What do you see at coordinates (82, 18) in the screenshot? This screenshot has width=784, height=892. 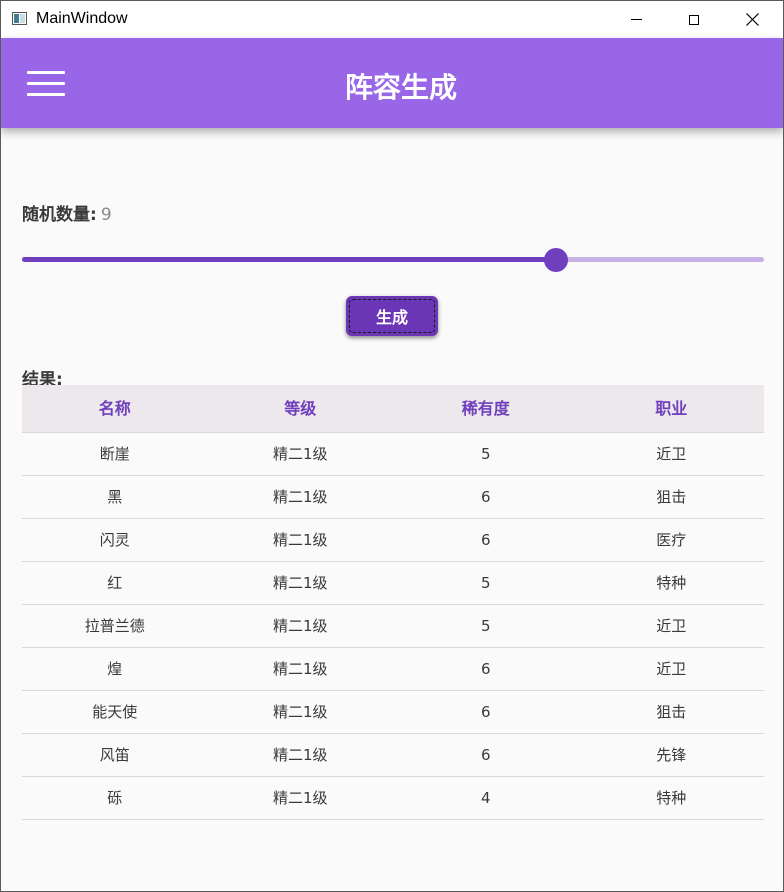 I see `window-title: MainWindow` at bounding box center [82, 18].